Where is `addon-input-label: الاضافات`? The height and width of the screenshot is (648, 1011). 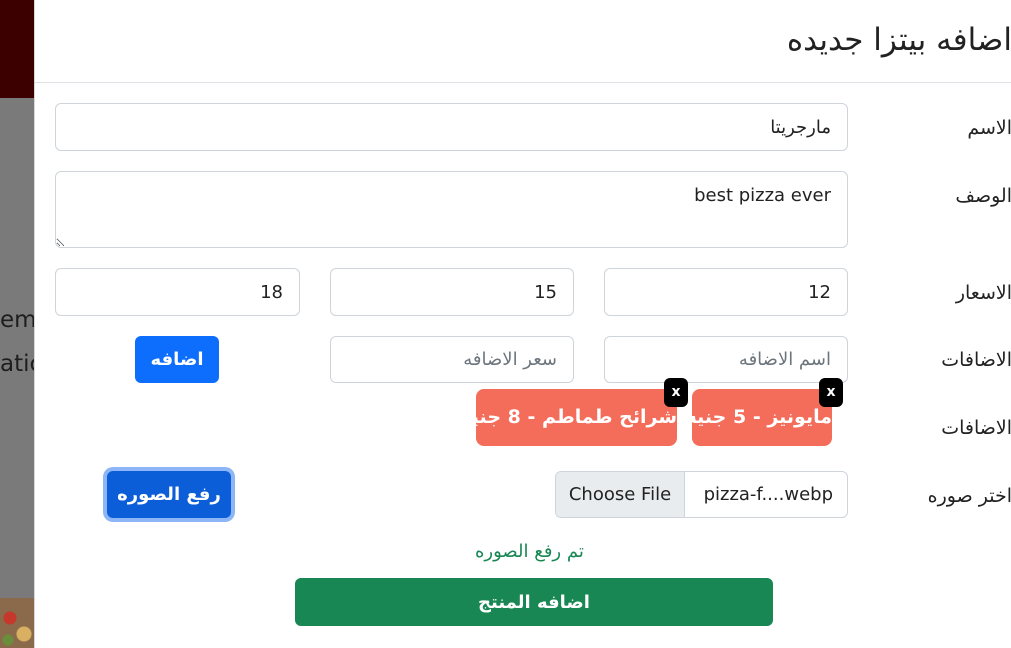 addon-input-label: الاضافات is located at coordinates (976, 360).